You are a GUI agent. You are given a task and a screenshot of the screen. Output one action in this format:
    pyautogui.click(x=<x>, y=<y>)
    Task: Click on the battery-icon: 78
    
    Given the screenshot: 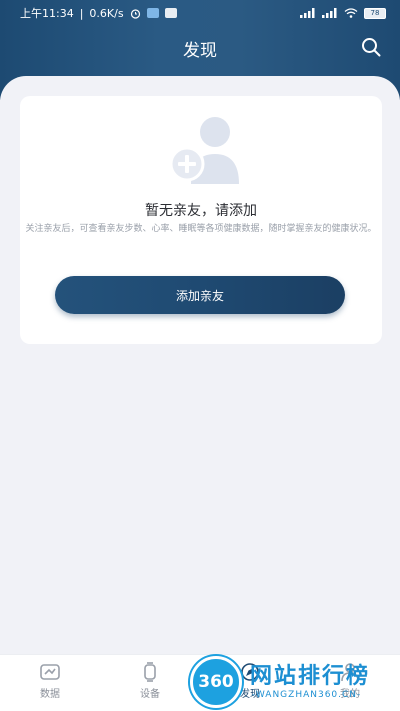 What is the action you would take?
    pyautogui.click(x=375, y=13)
    